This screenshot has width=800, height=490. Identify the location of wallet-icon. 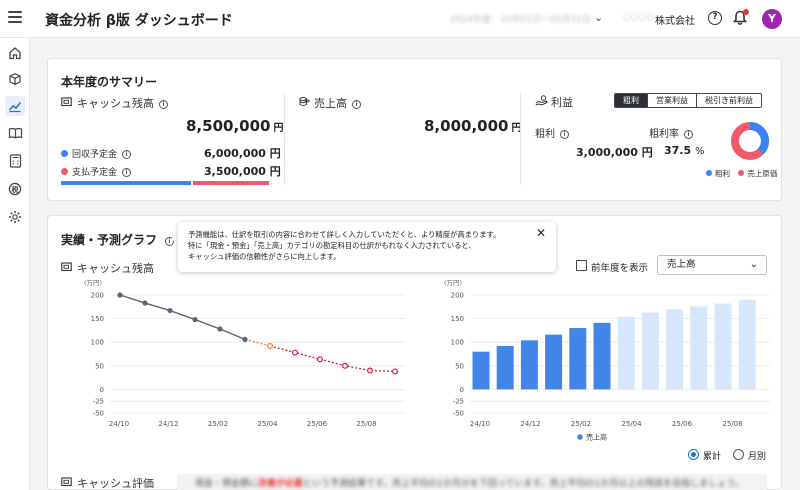
(66, 267).